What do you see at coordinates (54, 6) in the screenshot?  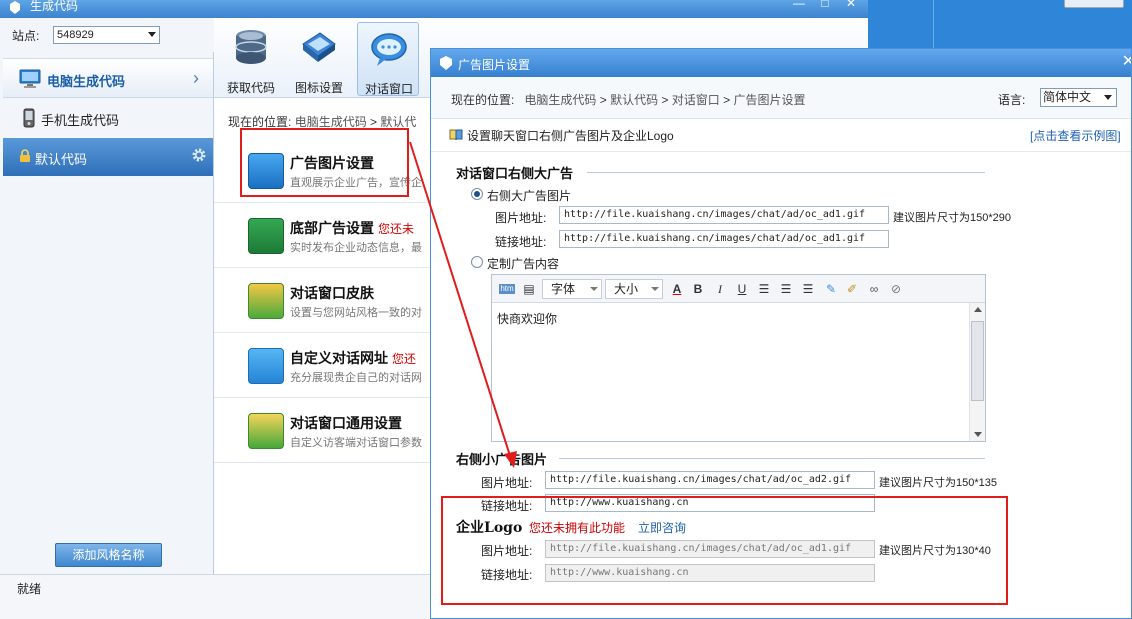 I see `main-window-title: 生成代码` at bounding box center [54, 6].